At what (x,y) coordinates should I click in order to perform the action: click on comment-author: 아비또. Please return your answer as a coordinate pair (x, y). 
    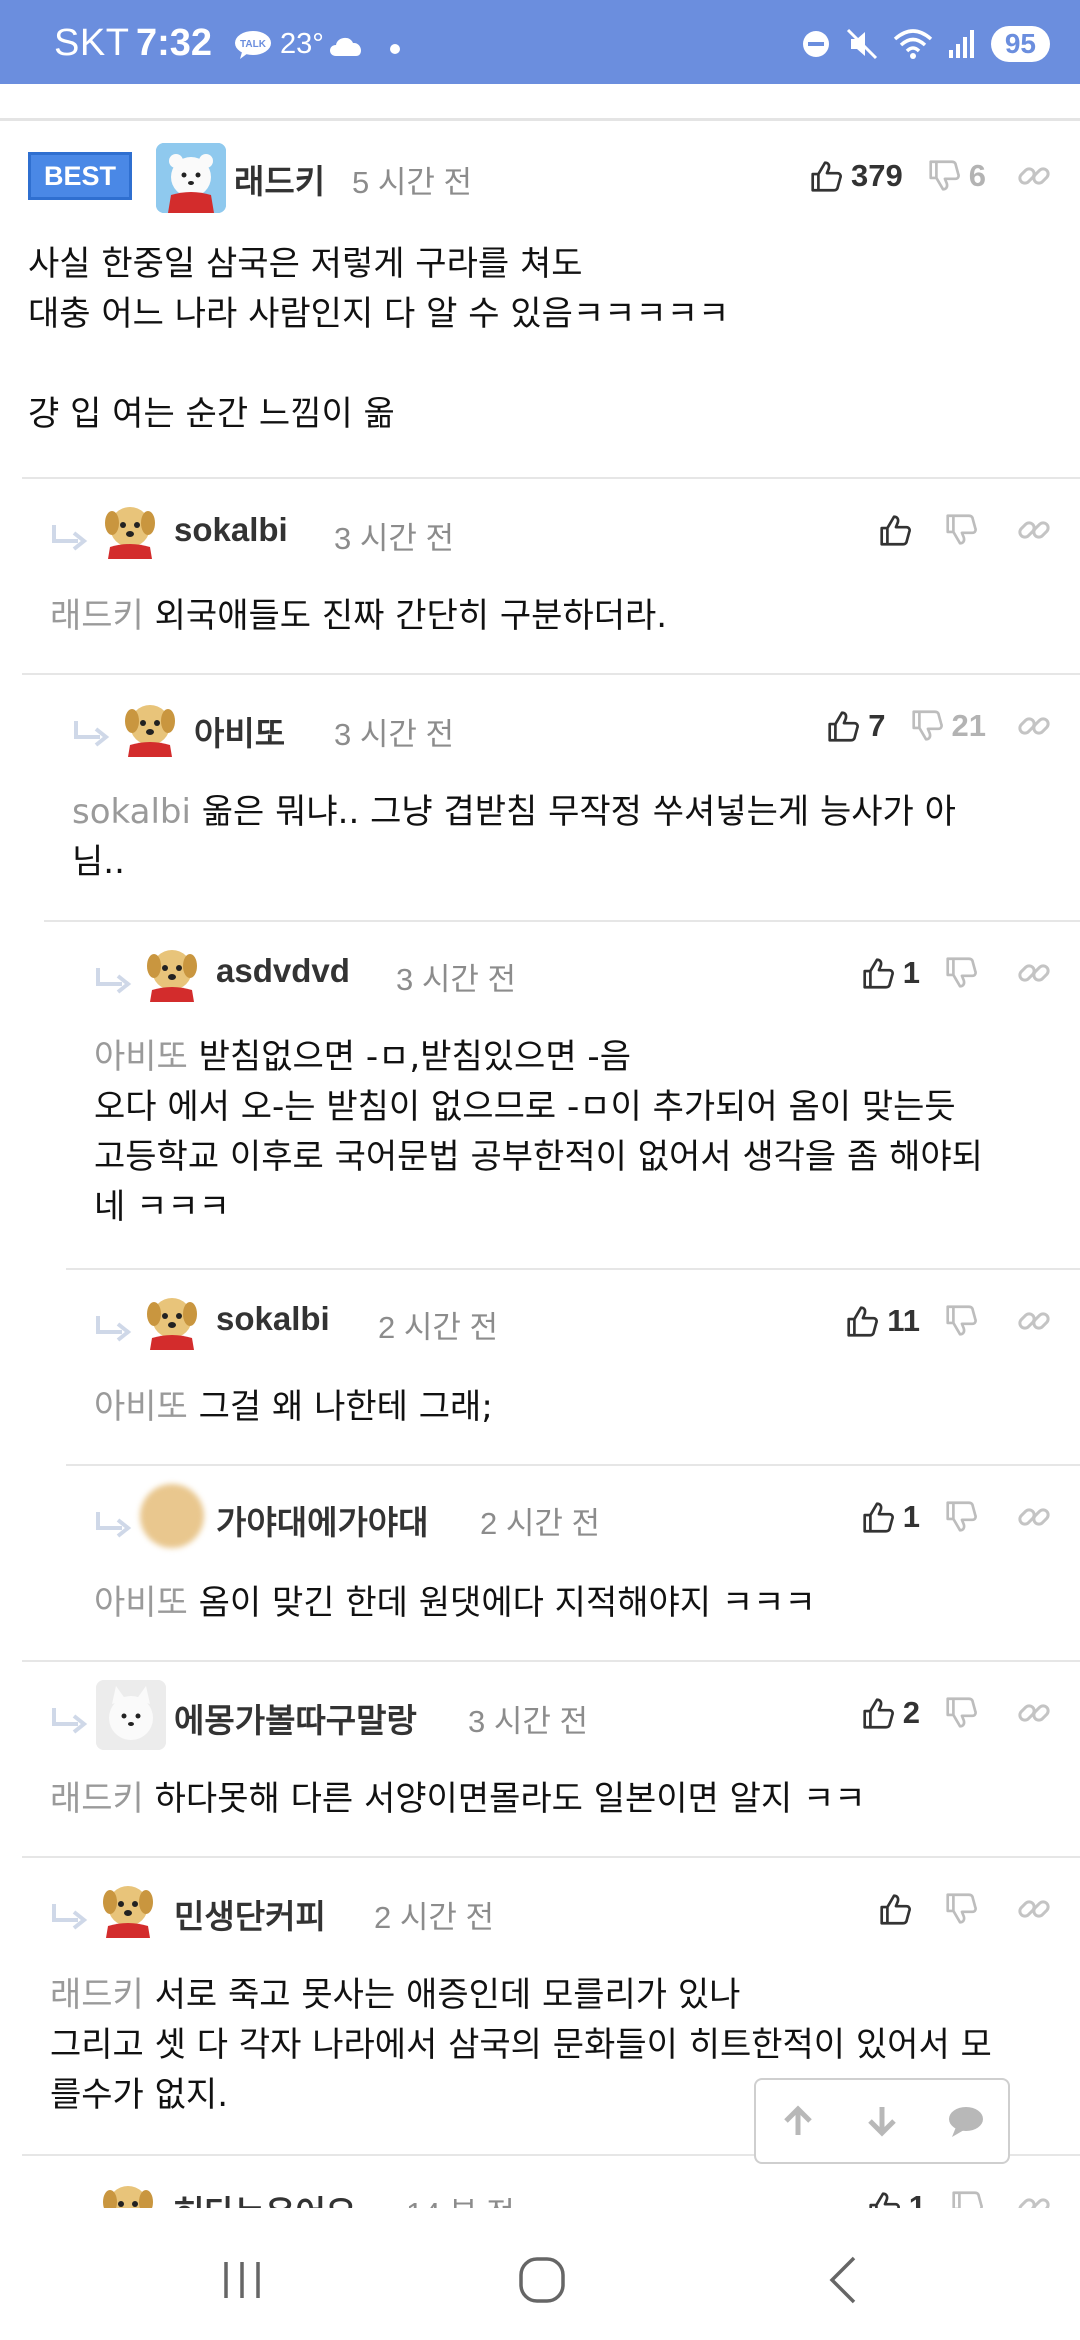
    Looking at the image, I should click on (239, 731).